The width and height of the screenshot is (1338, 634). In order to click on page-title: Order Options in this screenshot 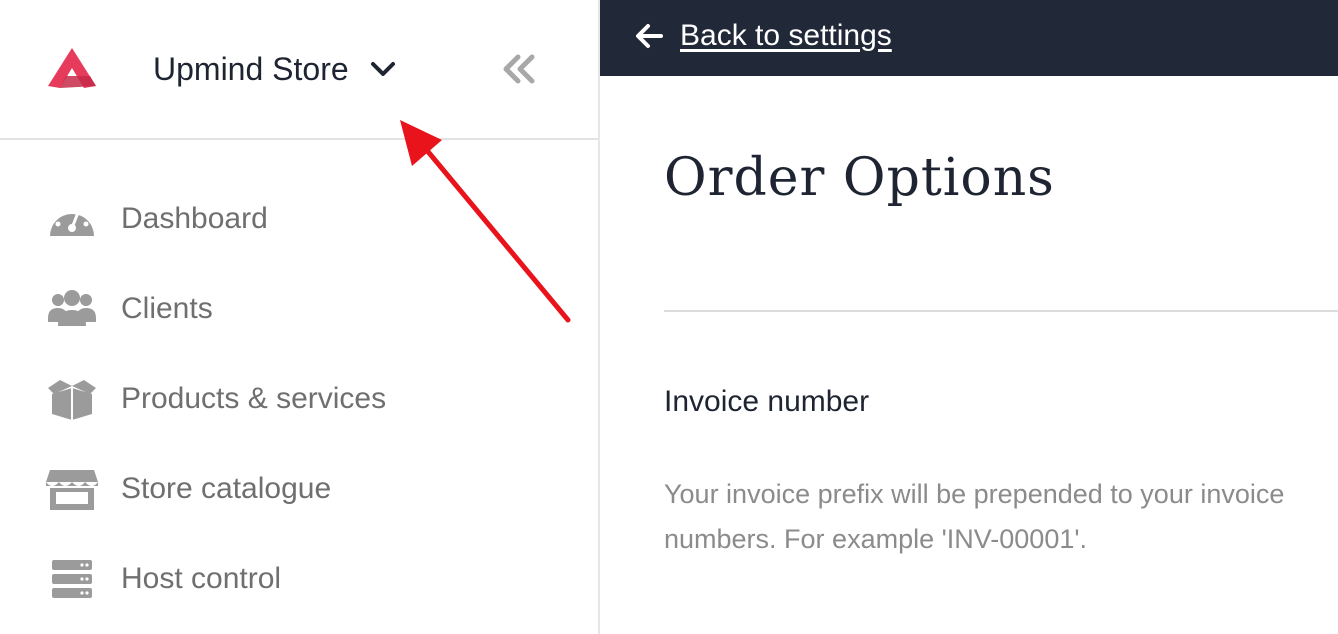, I will do `click(859, 178)`.